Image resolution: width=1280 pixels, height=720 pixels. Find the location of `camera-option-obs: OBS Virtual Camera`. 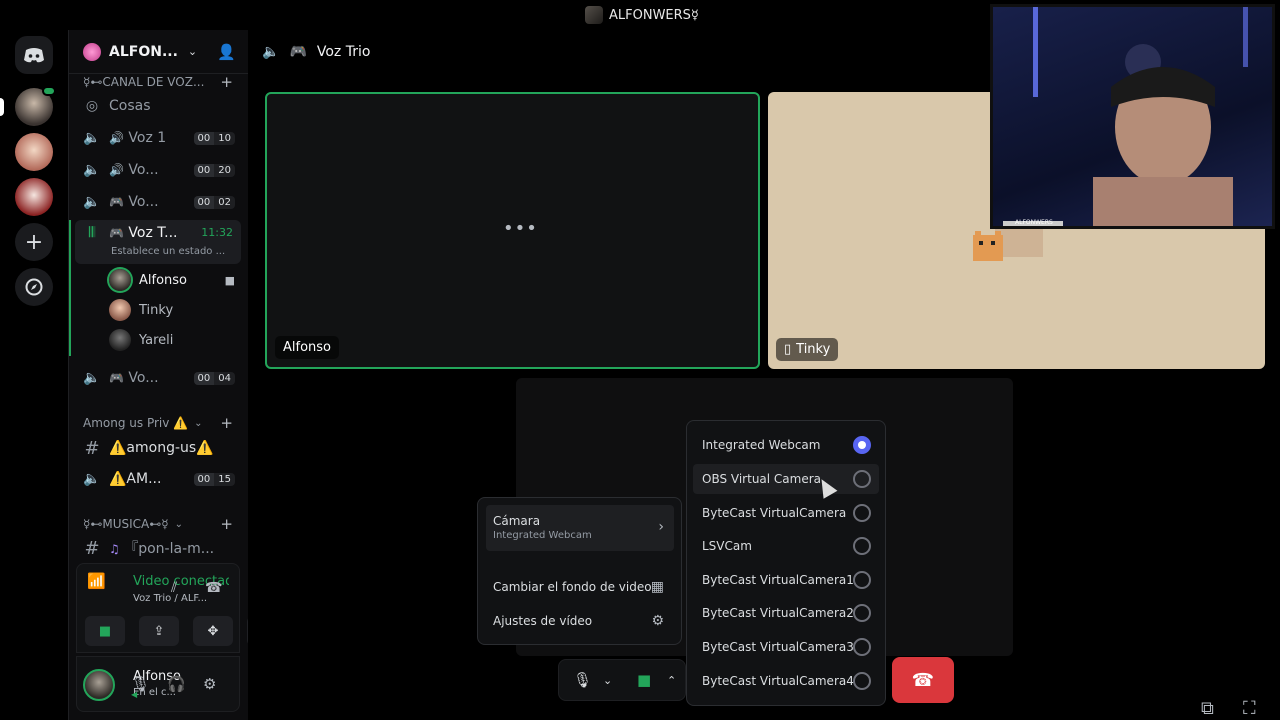

camera-option-obs: OBS Virtual Camera is located at coordinates (786, 479).